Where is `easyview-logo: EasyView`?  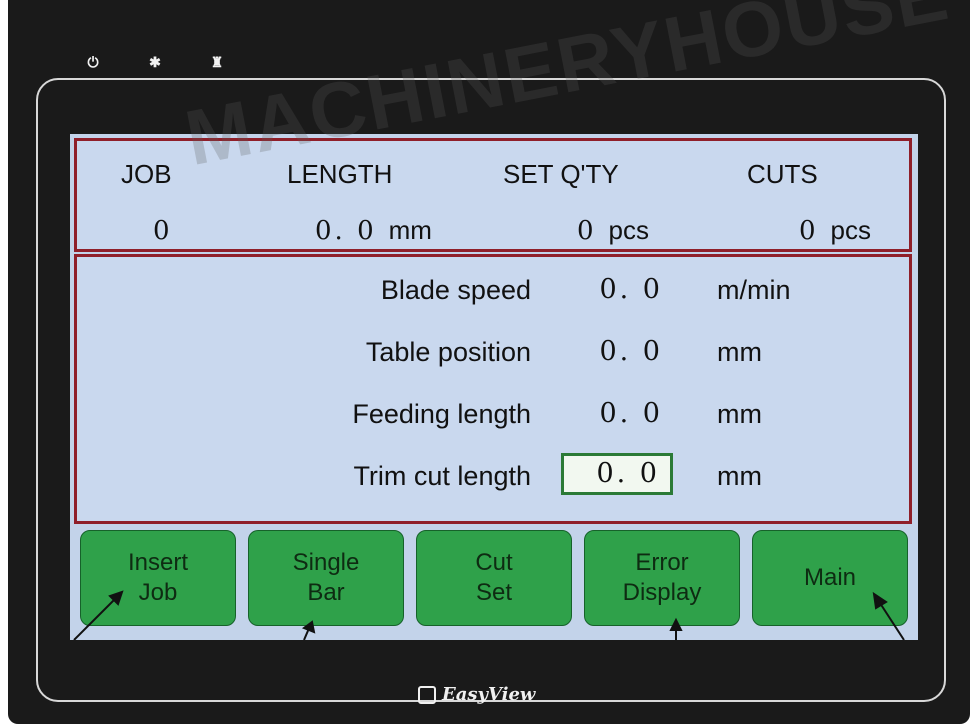
easyview-logo: EasyView is located at coordinates (476, 694).